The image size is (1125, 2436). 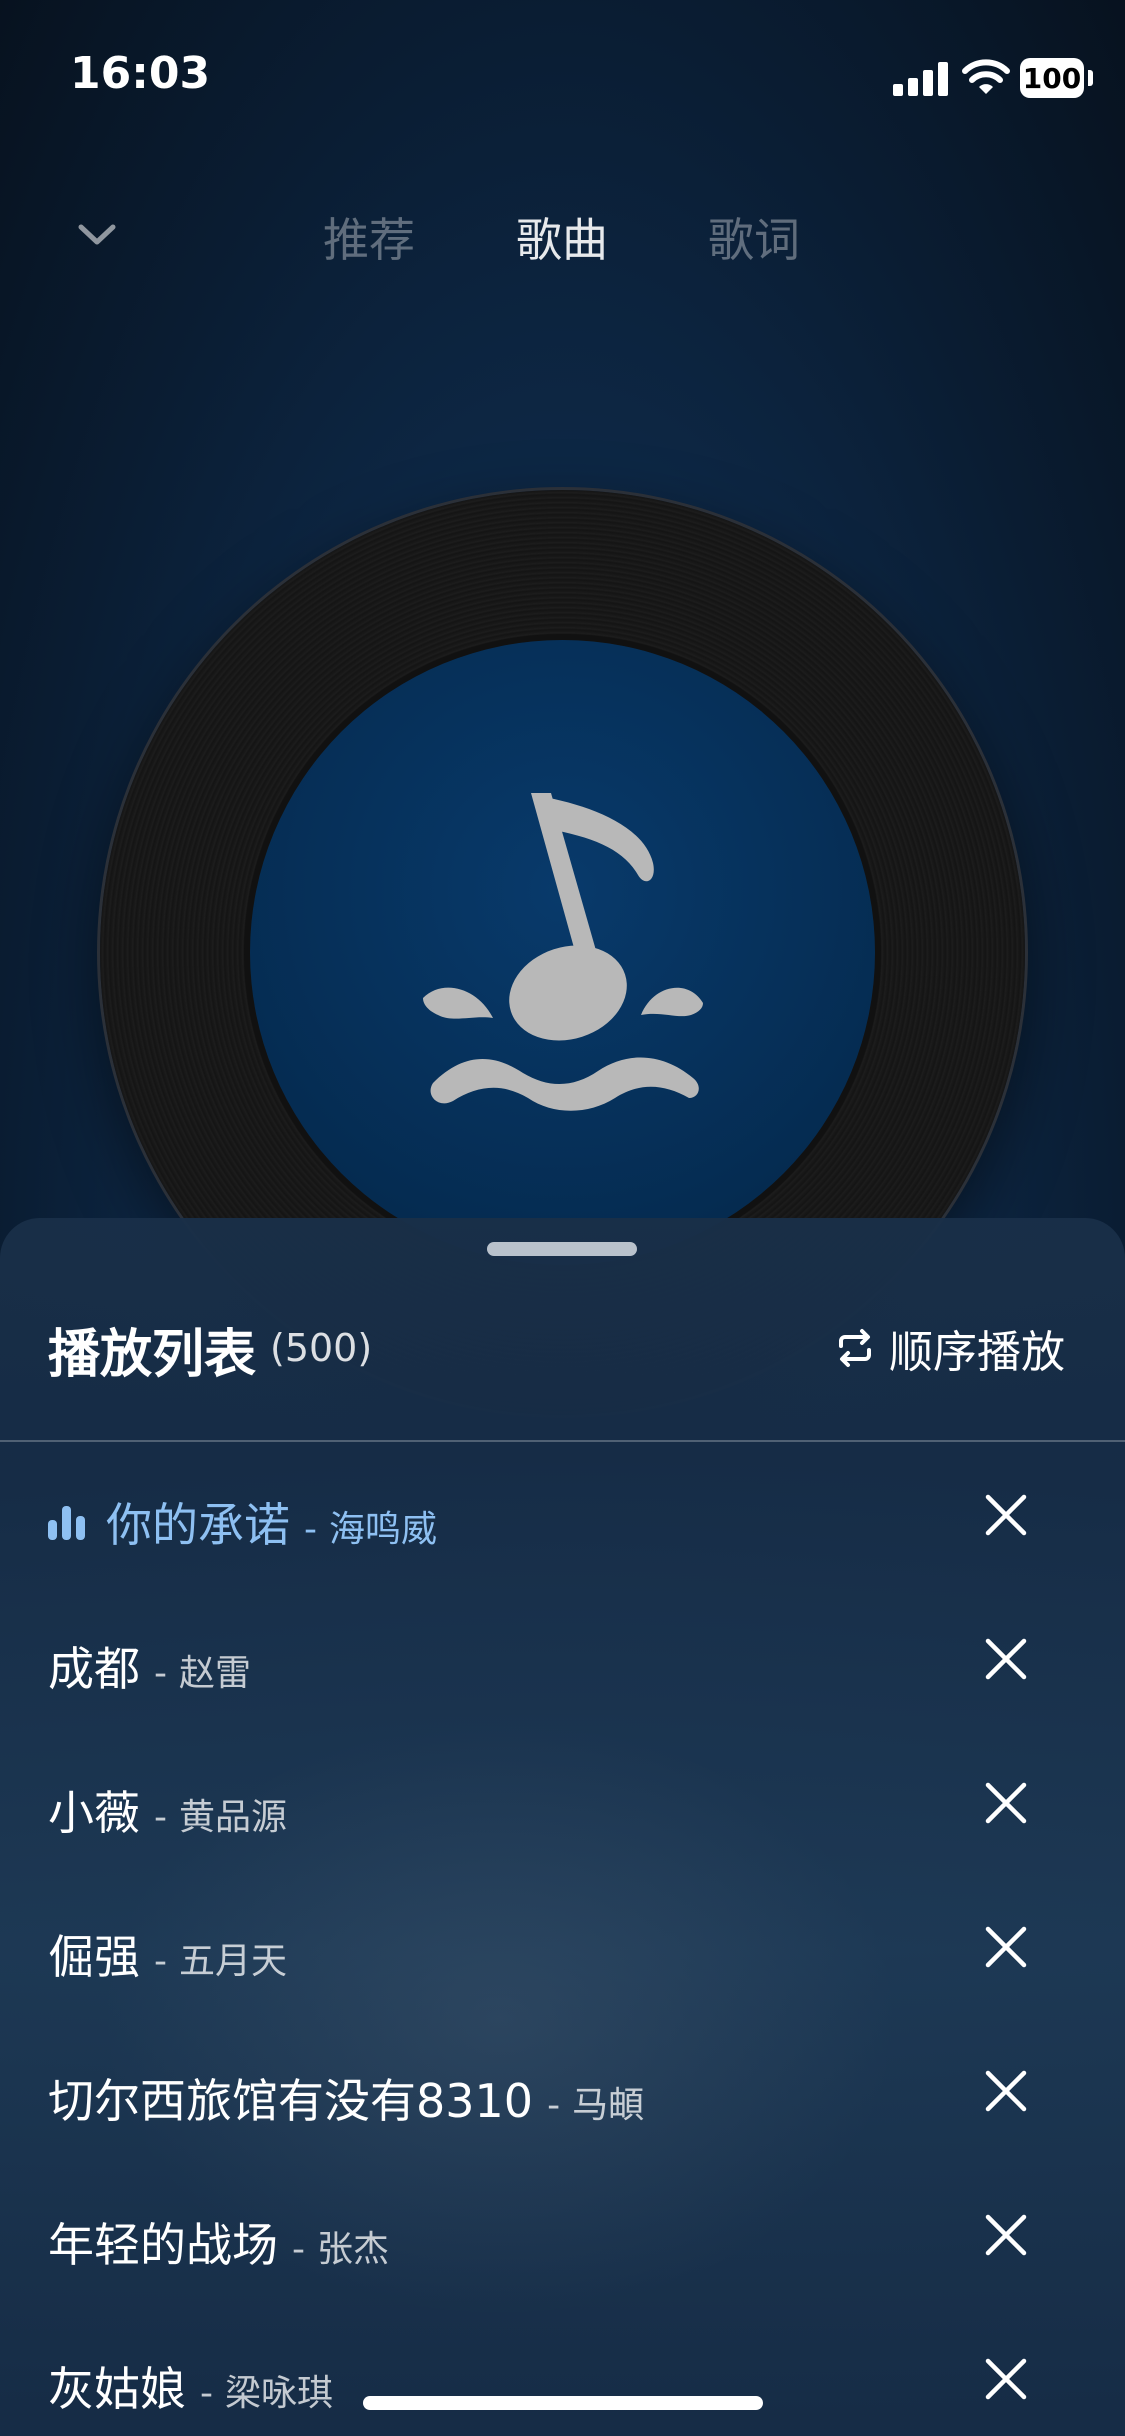 I want to click on song-info: 年轻的战场 - 张杰, so click(x=218, y=2242).